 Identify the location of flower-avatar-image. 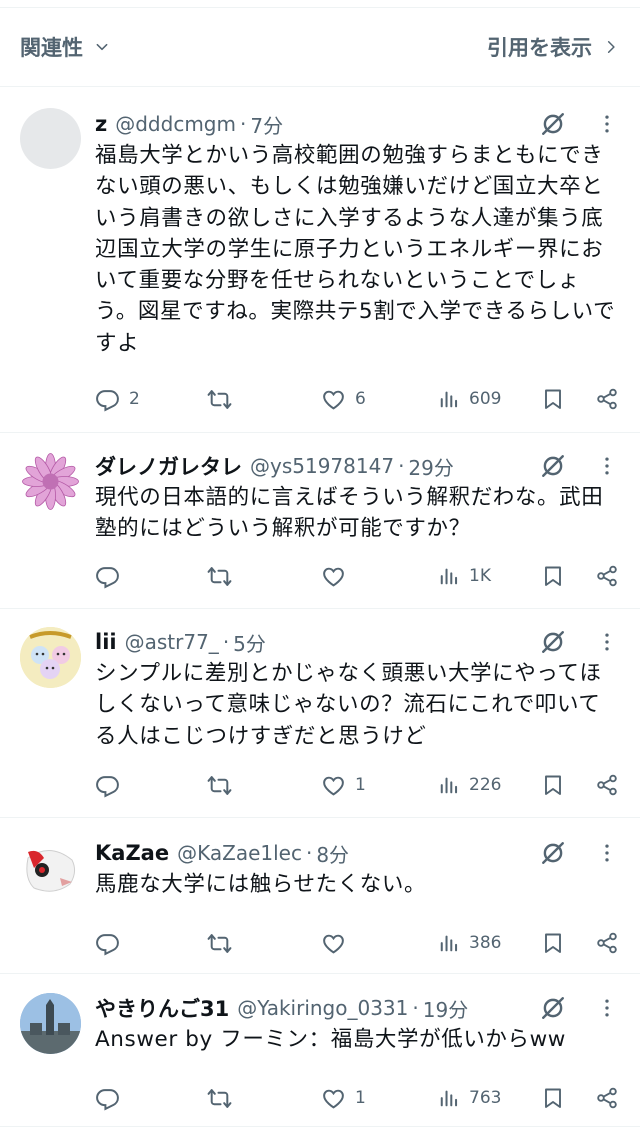
(50, 481).